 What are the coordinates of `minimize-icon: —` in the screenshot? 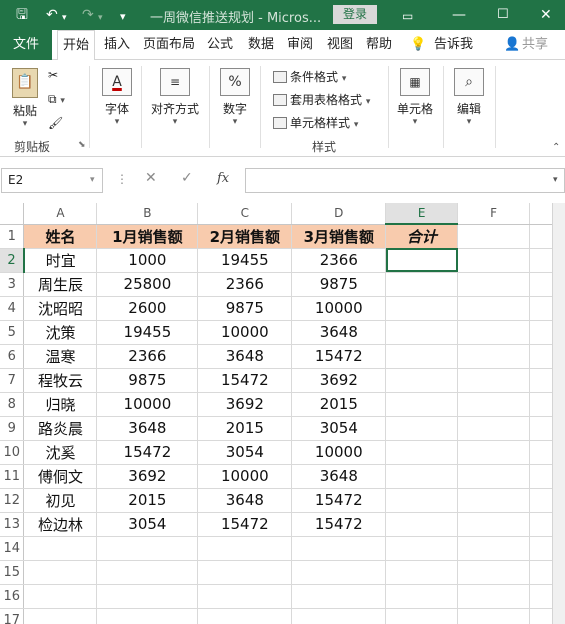 It's located at (459, 15).